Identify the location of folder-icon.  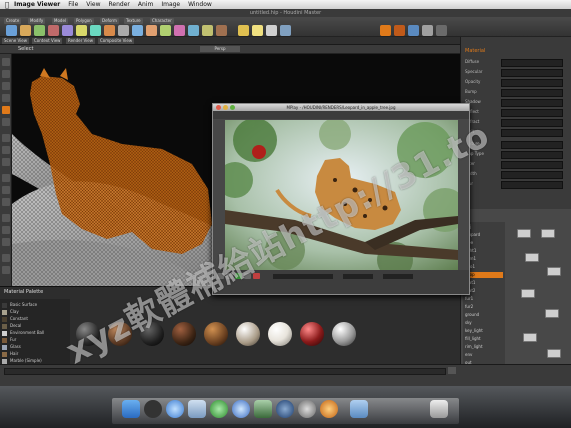
(359, 409).